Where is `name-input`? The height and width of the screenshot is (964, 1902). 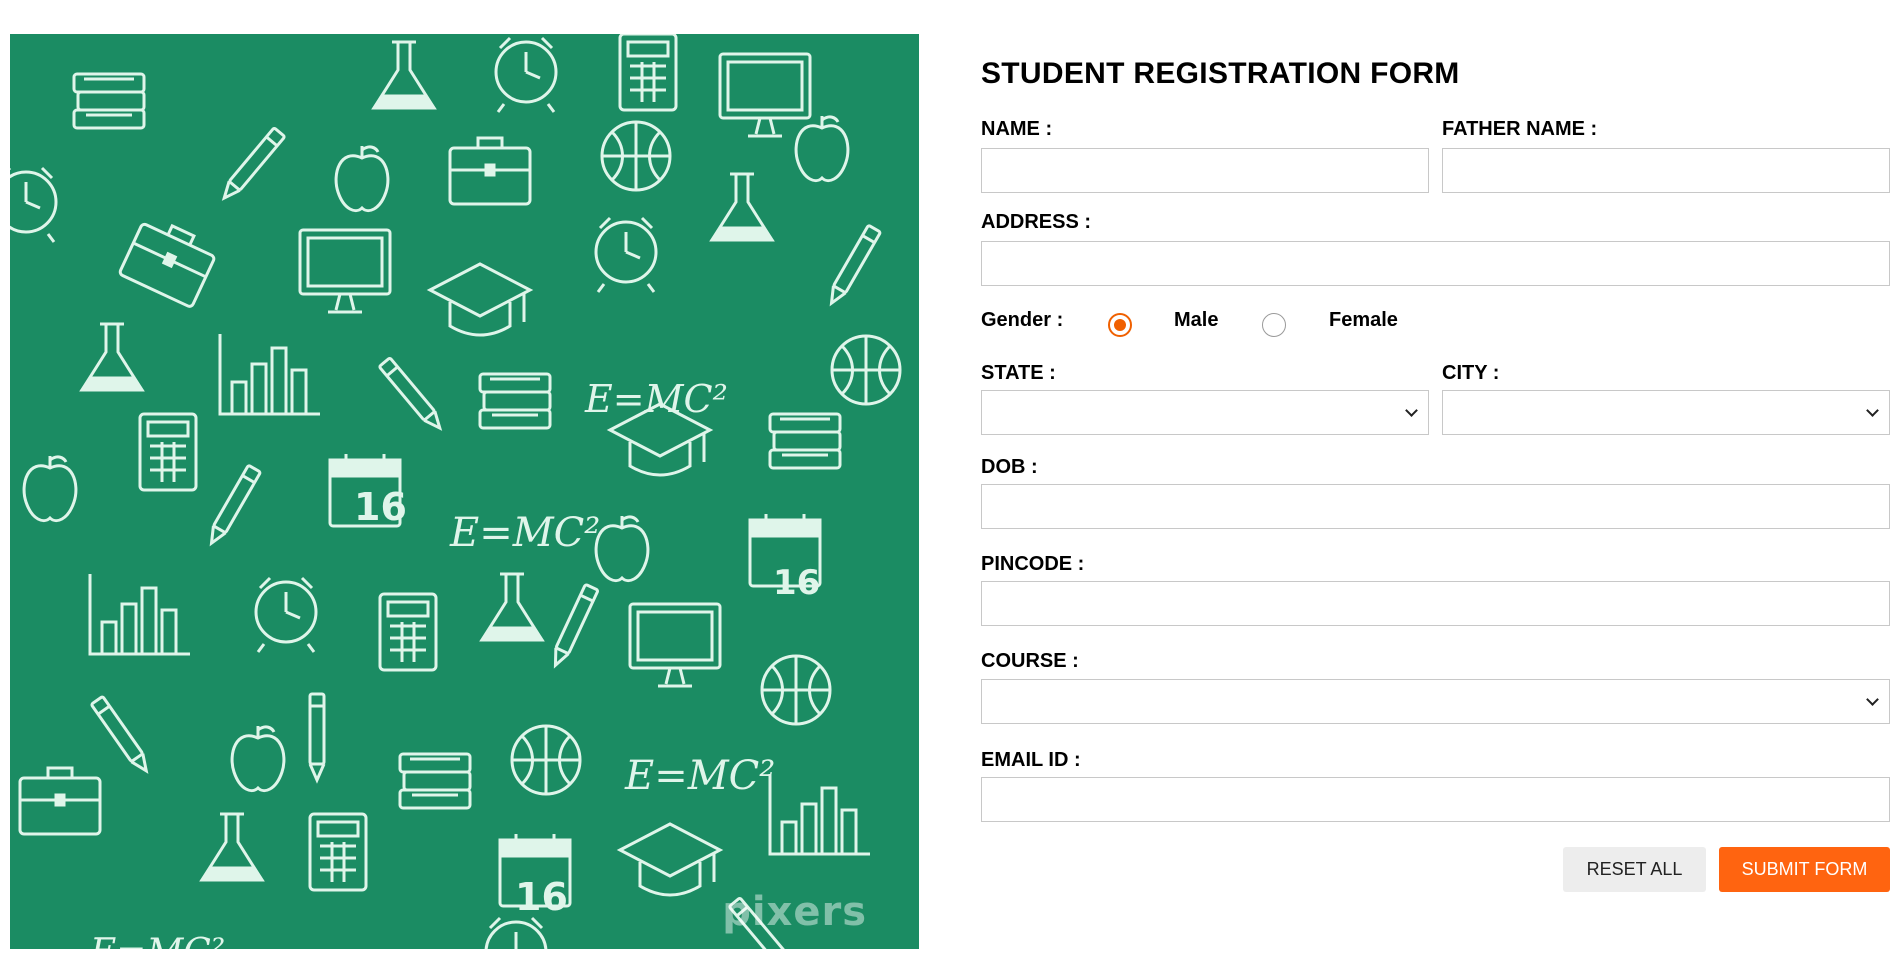 name-input is located at coordinates (1205, 170).